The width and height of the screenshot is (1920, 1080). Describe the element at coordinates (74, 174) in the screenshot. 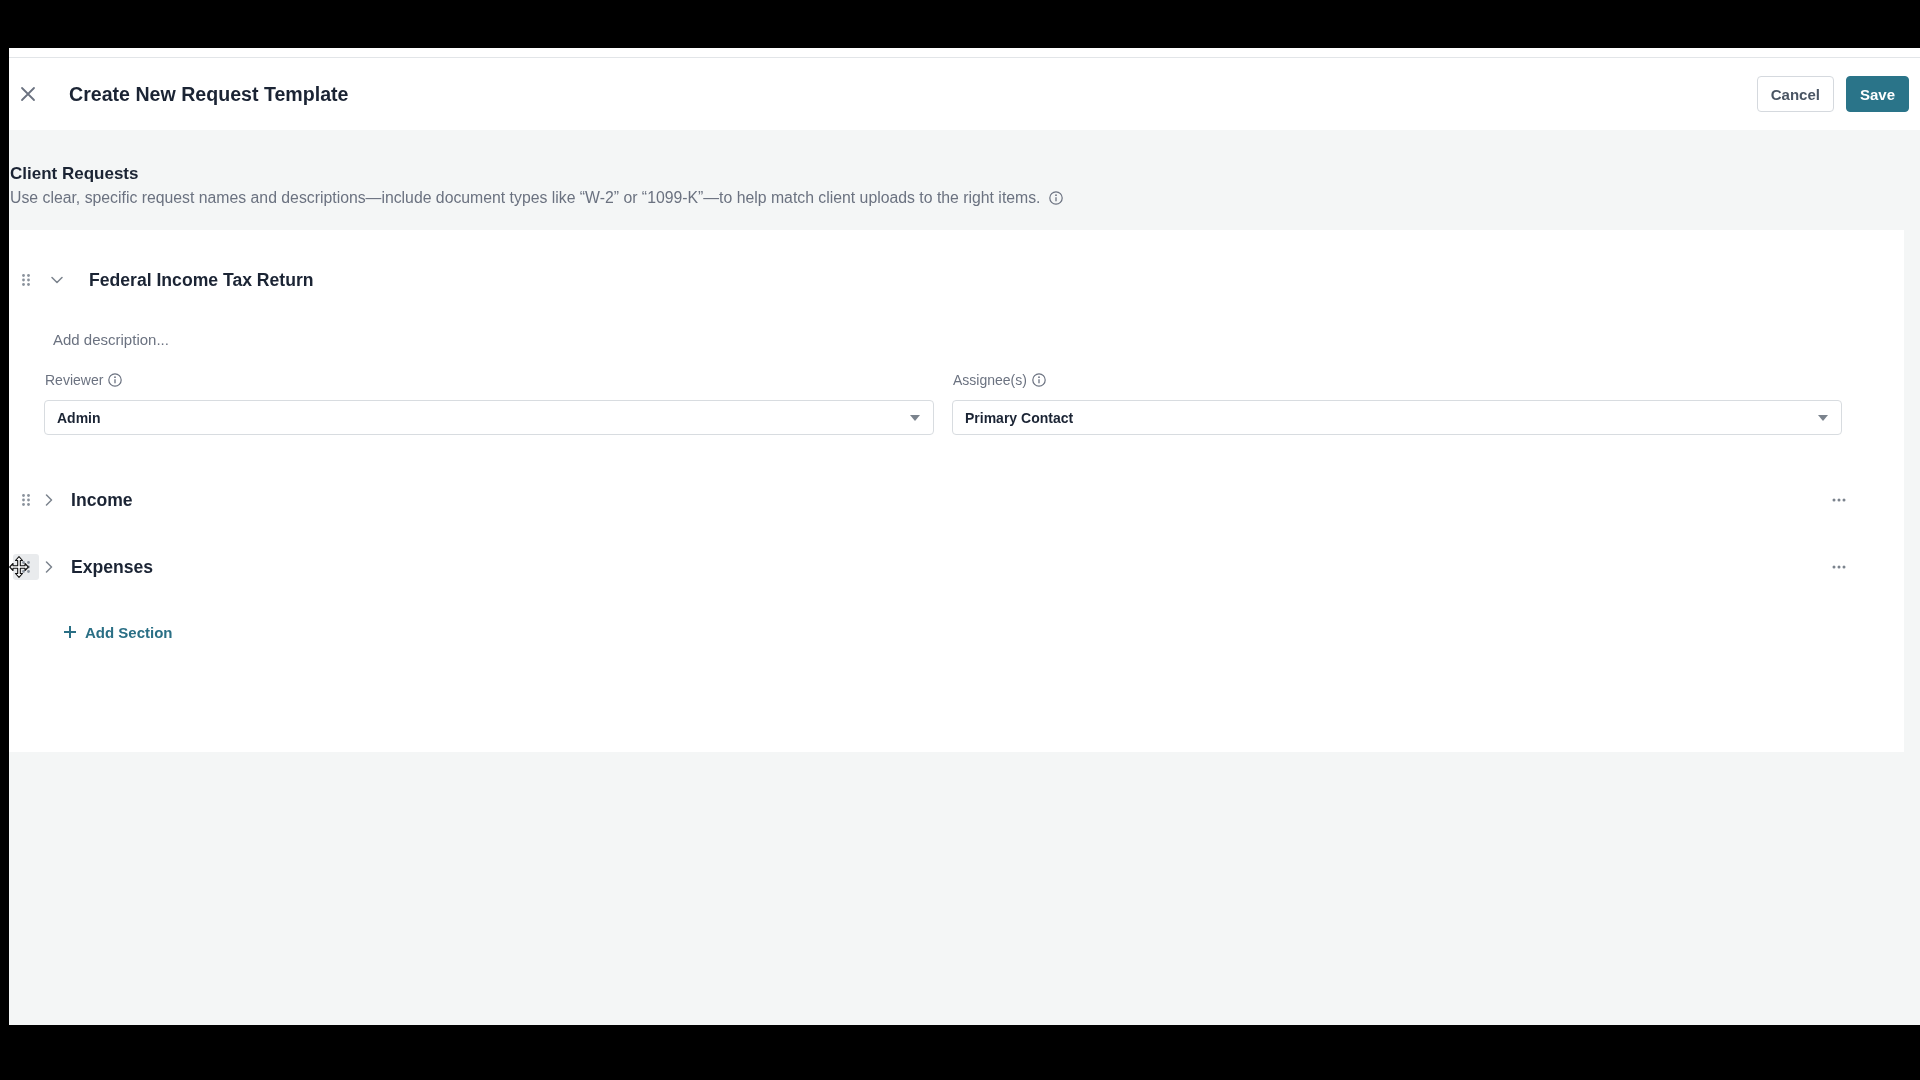

I see `section-heading: Client Requests` at that location.